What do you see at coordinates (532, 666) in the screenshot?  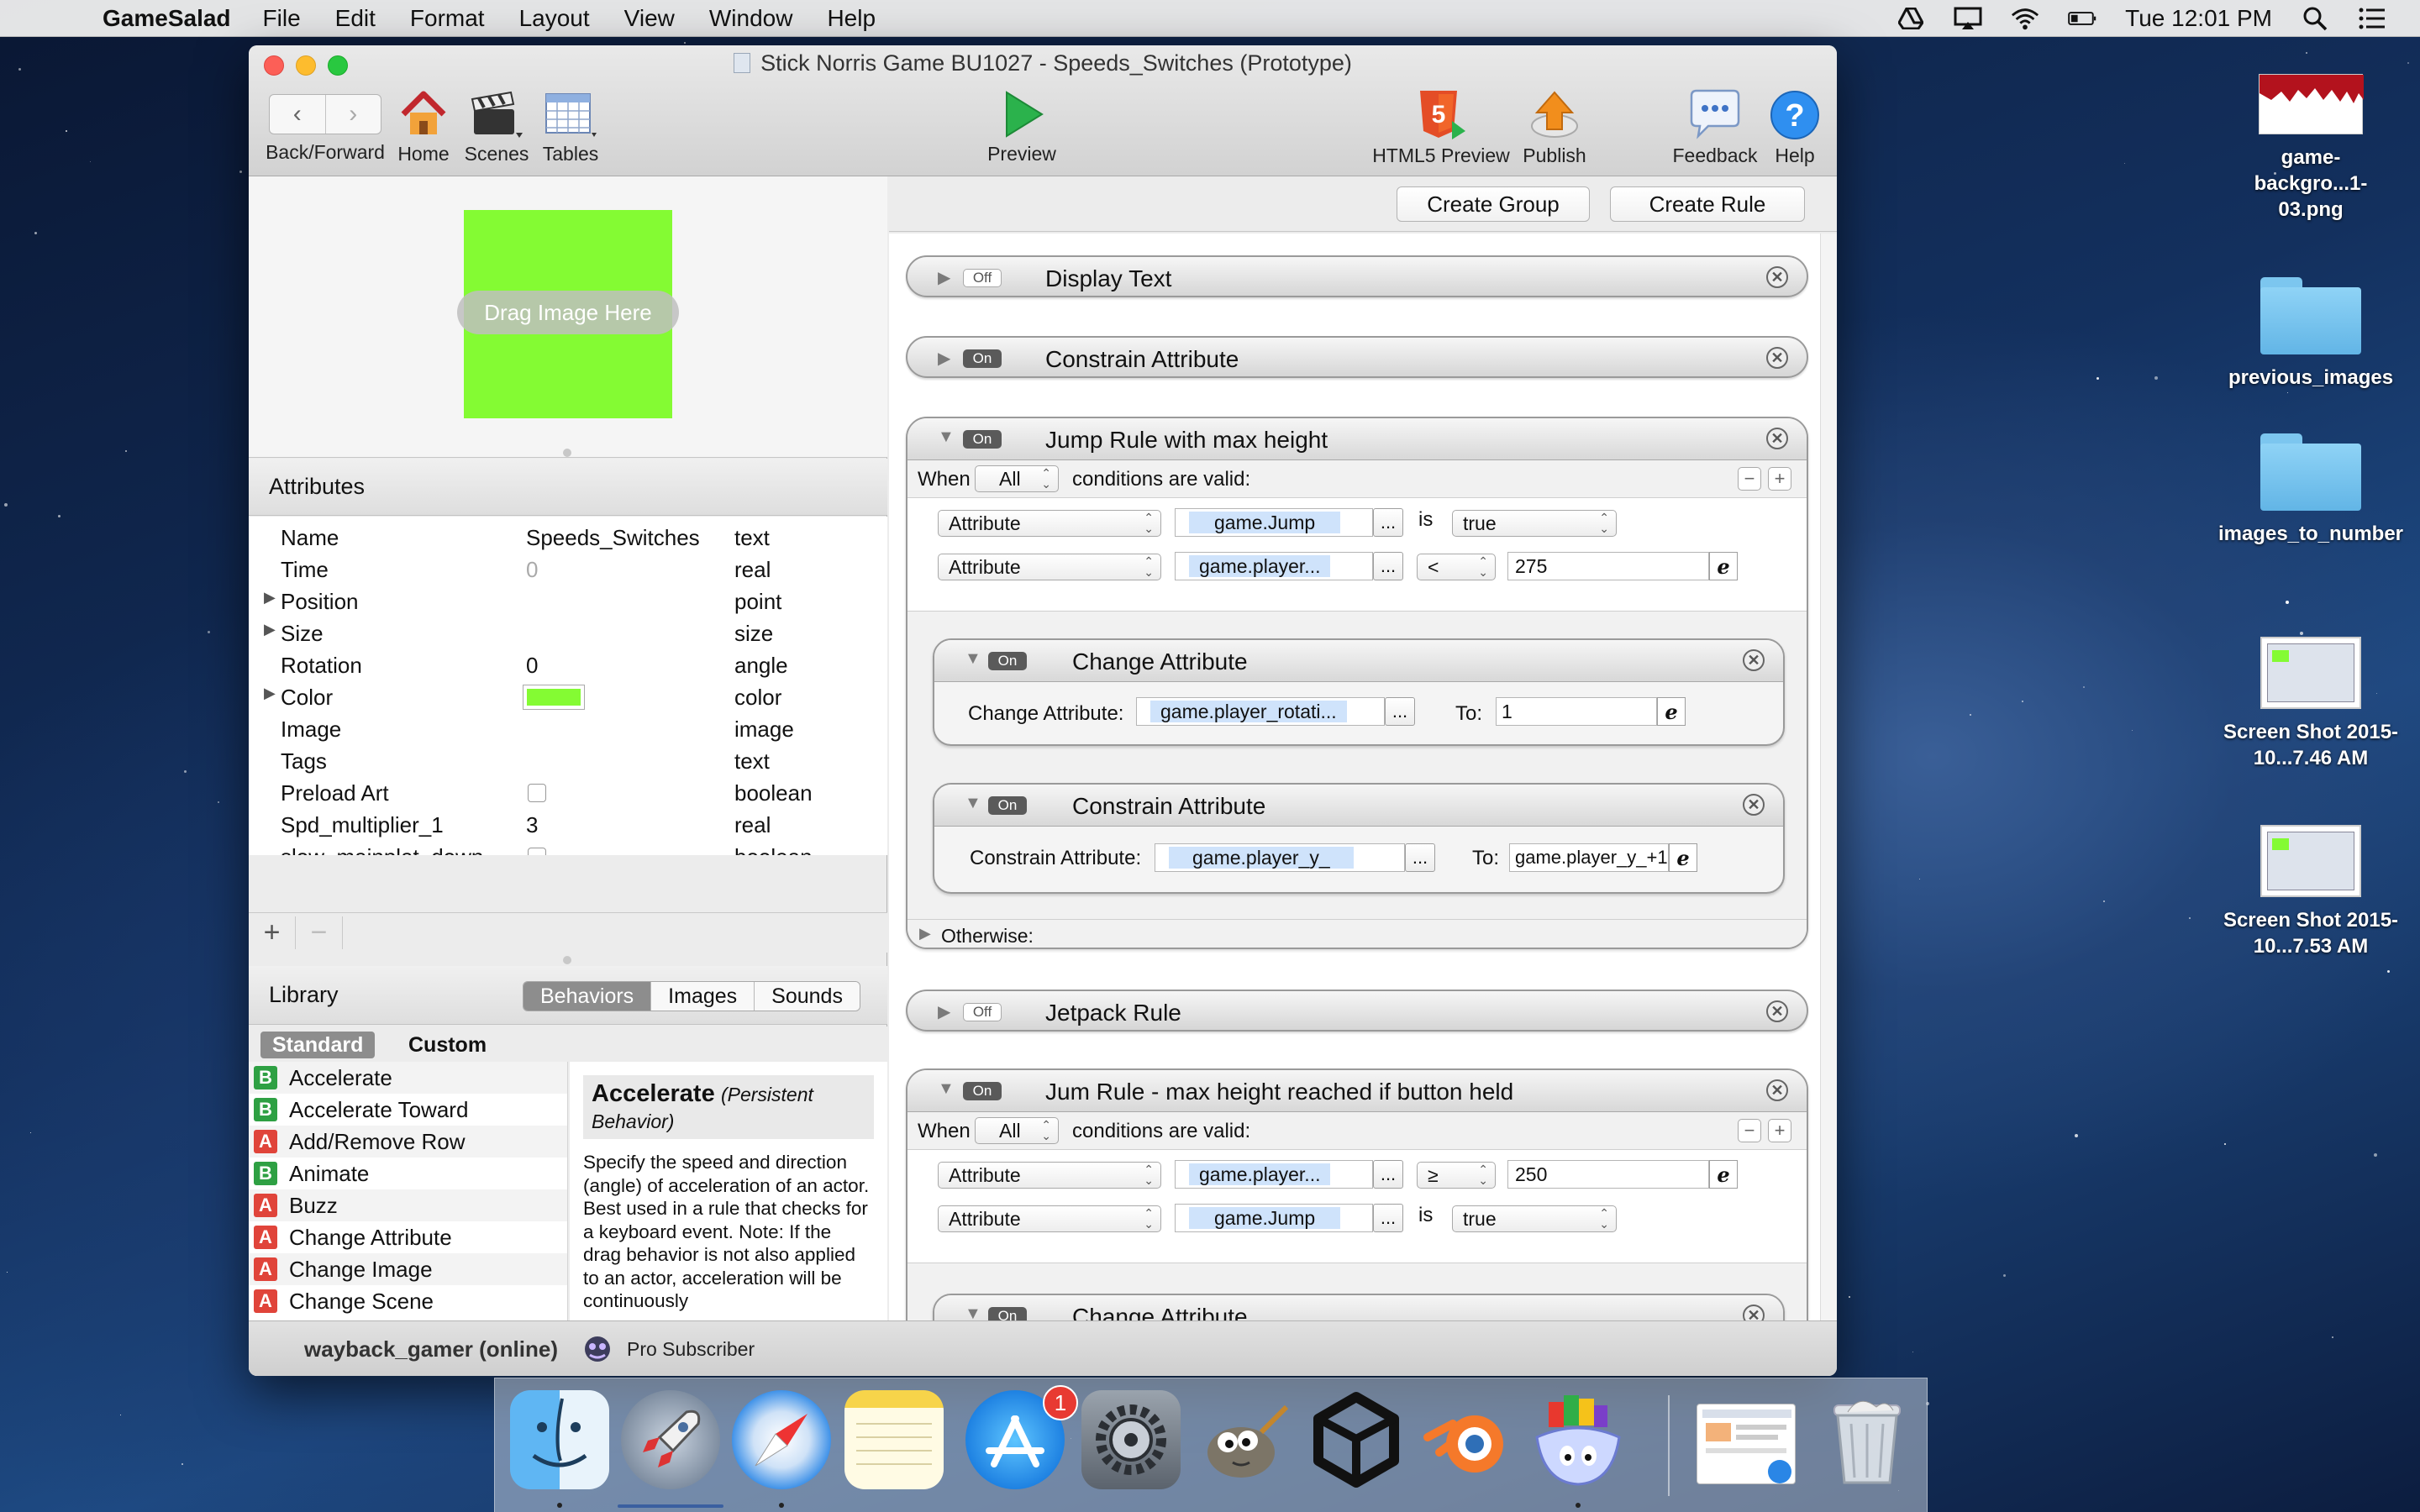 I see `attribute-value: 0` at bounding box center [532, 666].